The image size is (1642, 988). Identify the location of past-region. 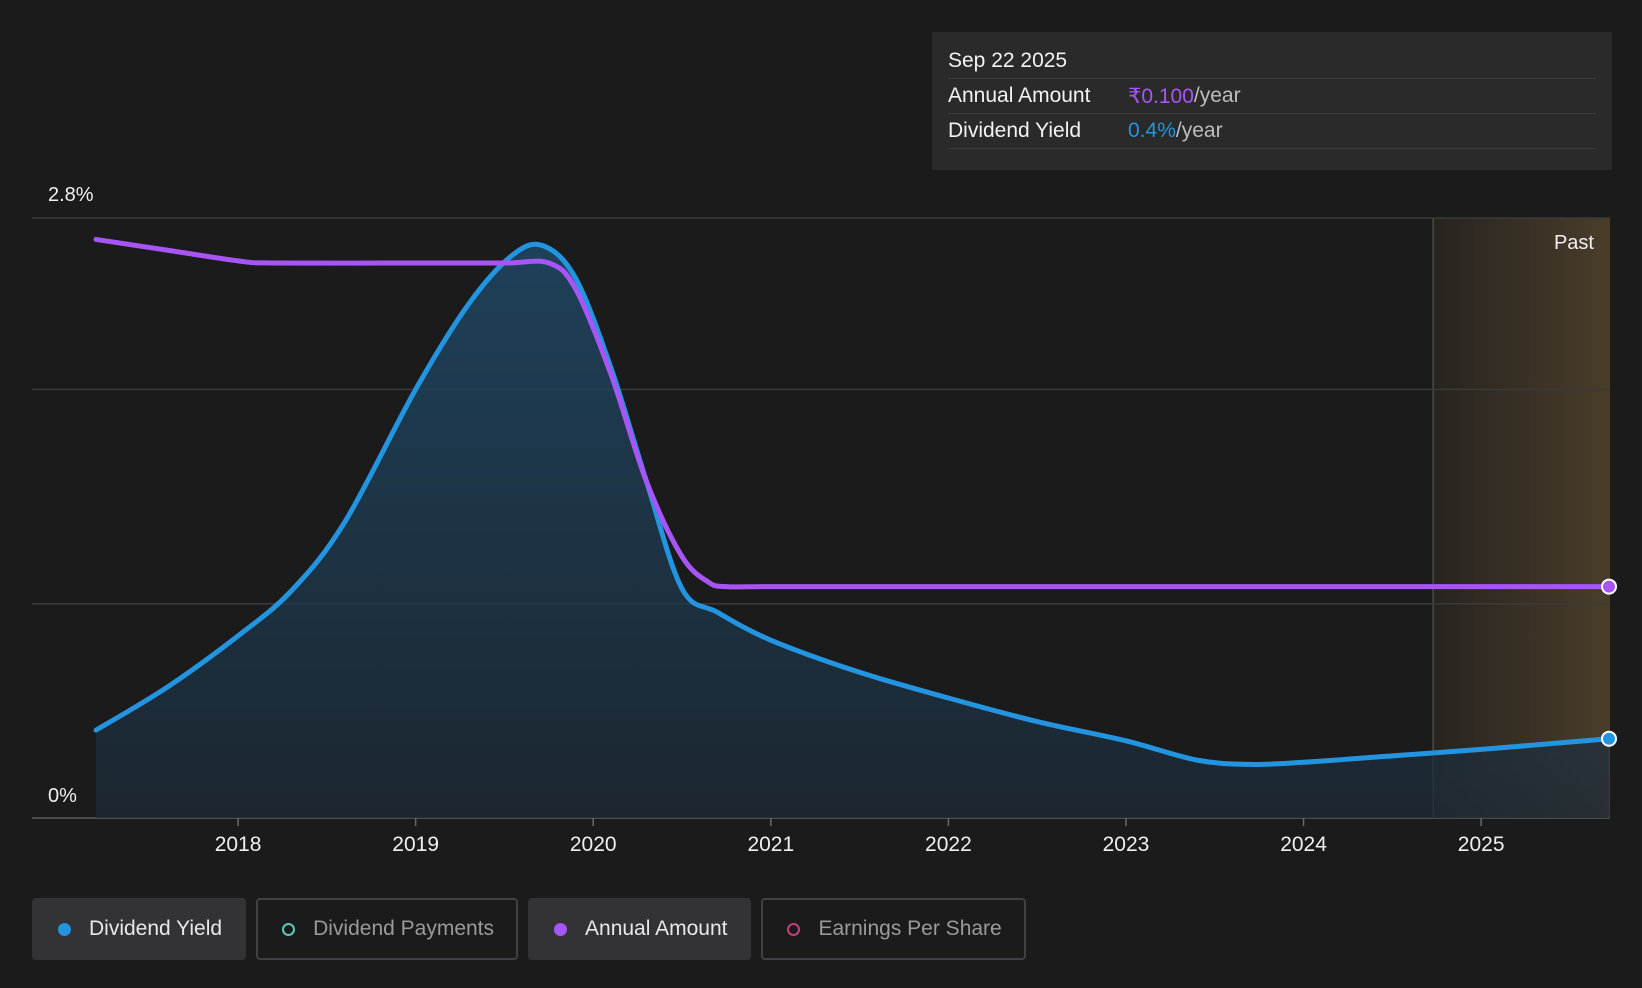
(1521, 518).